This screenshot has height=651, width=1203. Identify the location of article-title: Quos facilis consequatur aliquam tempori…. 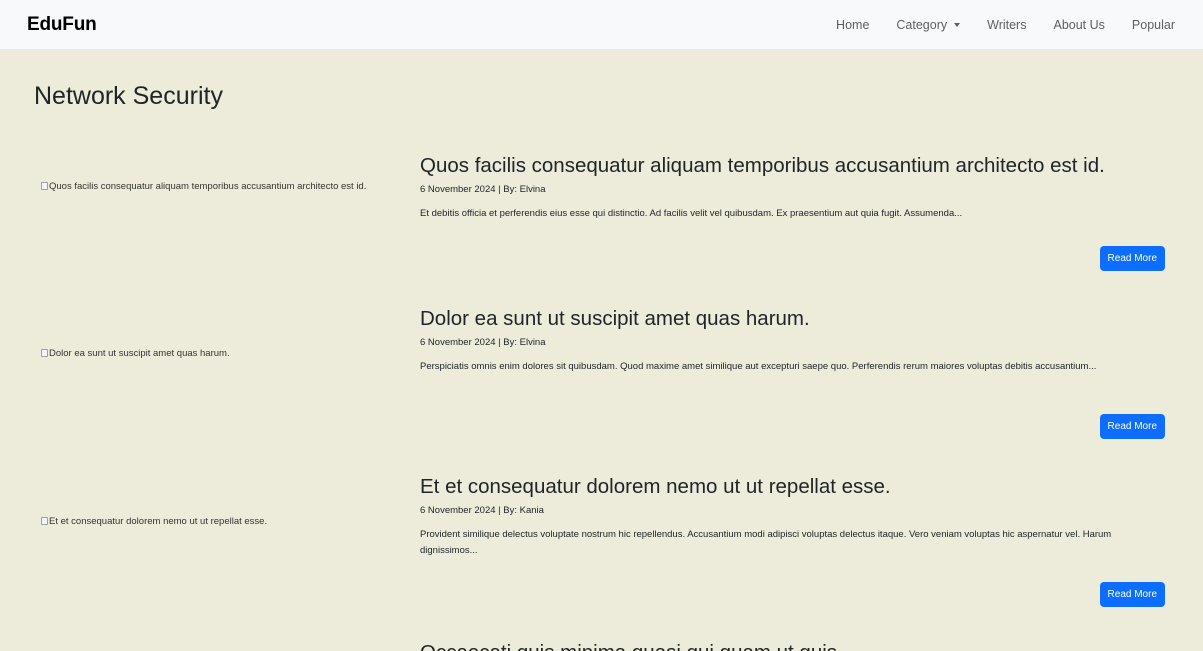
(762, 165).